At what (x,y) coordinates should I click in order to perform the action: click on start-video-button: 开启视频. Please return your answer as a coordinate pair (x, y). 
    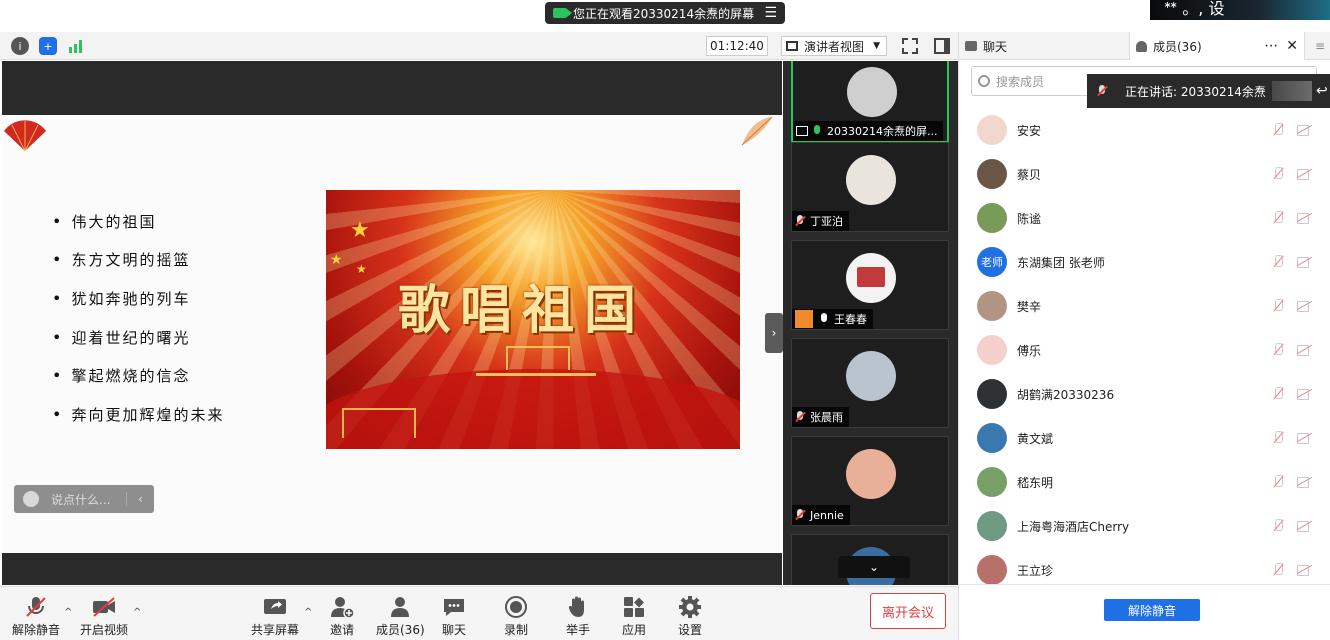
    Looking at the image, I should click on (104, 616).